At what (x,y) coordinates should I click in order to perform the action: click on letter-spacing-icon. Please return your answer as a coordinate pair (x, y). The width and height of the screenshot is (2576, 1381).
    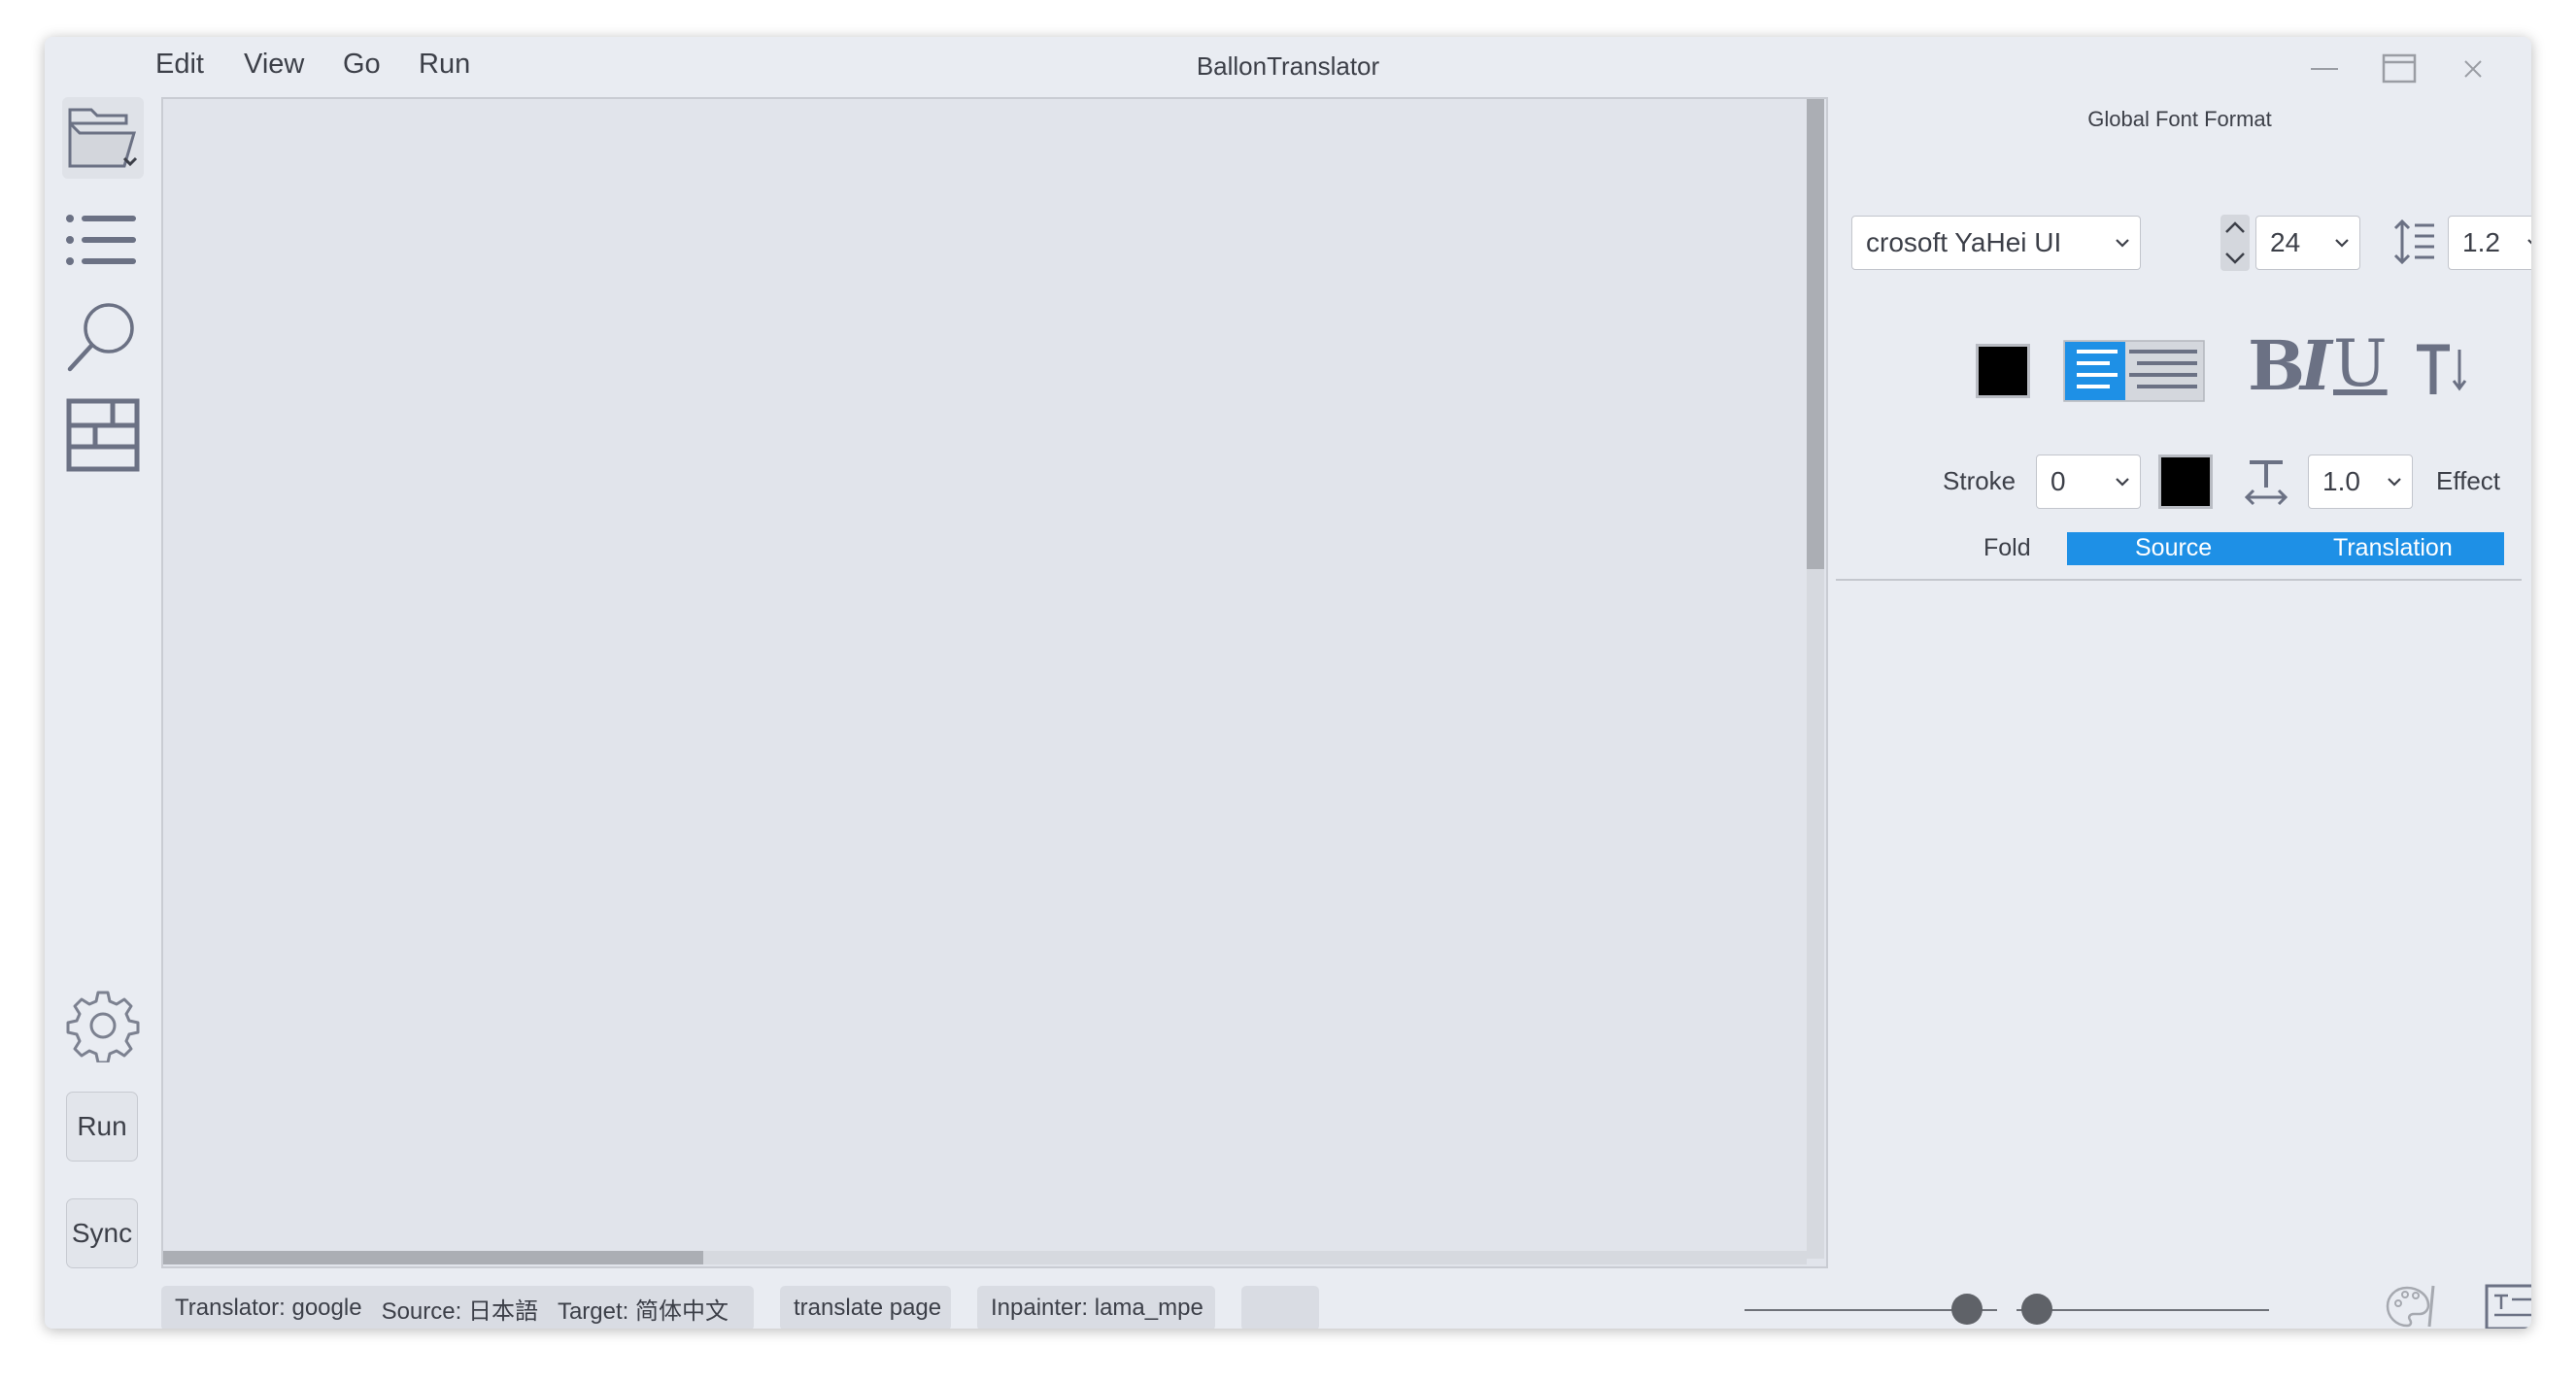
    Looking at the image, I should click on (2266, 483).